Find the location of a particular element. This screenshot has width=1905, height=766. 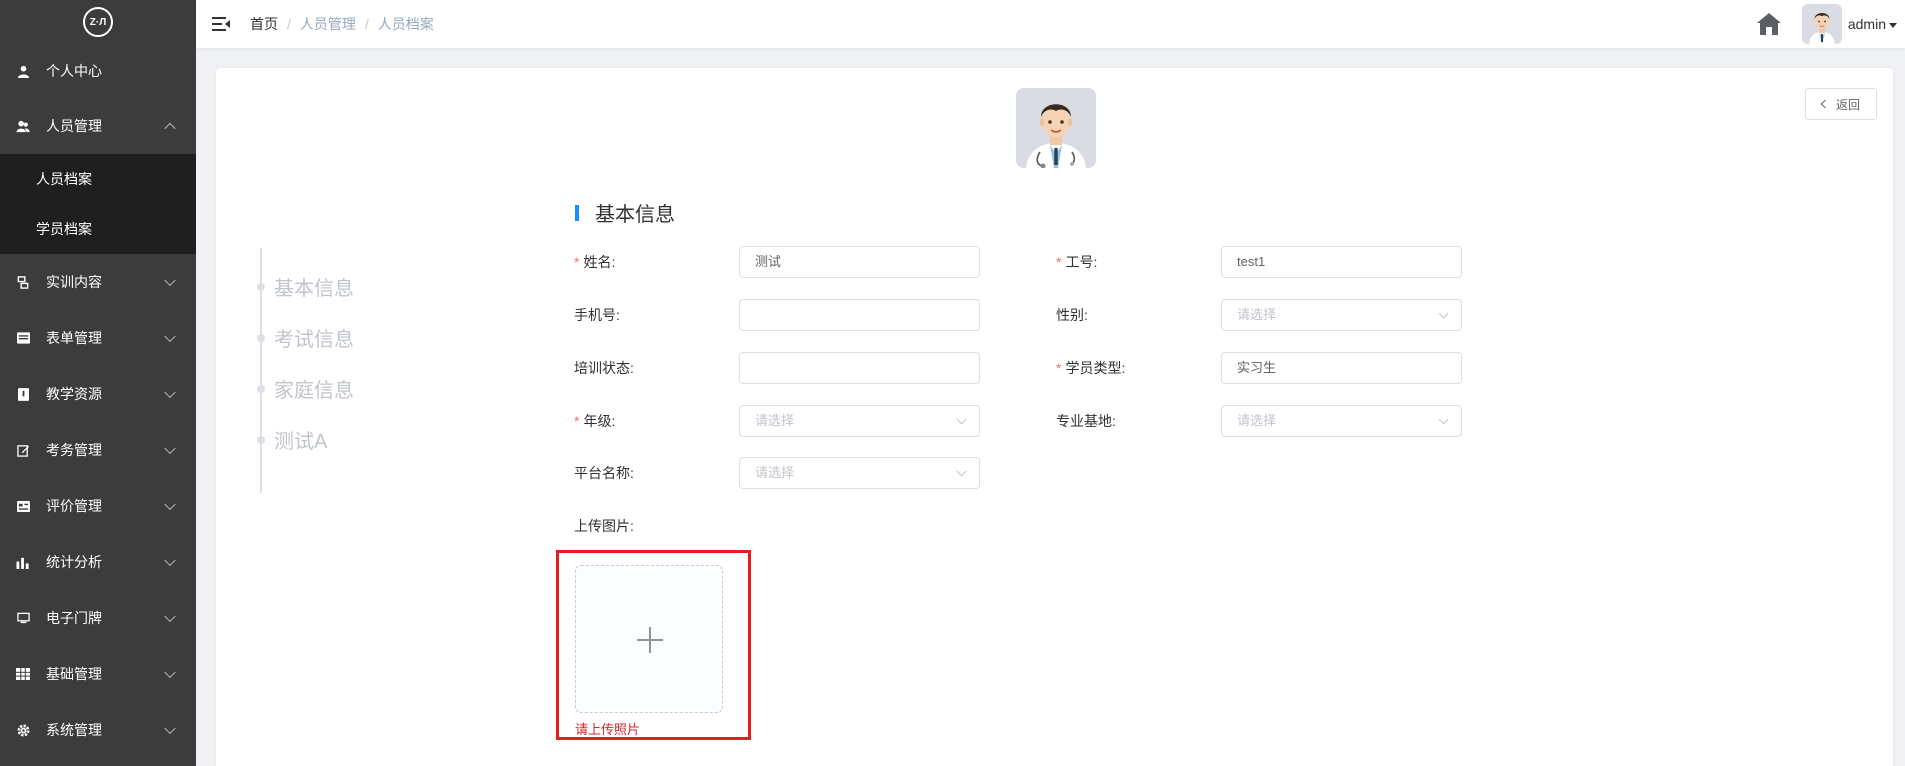

breadcrumb-home: 首页 is located at coordinates (264, 24).